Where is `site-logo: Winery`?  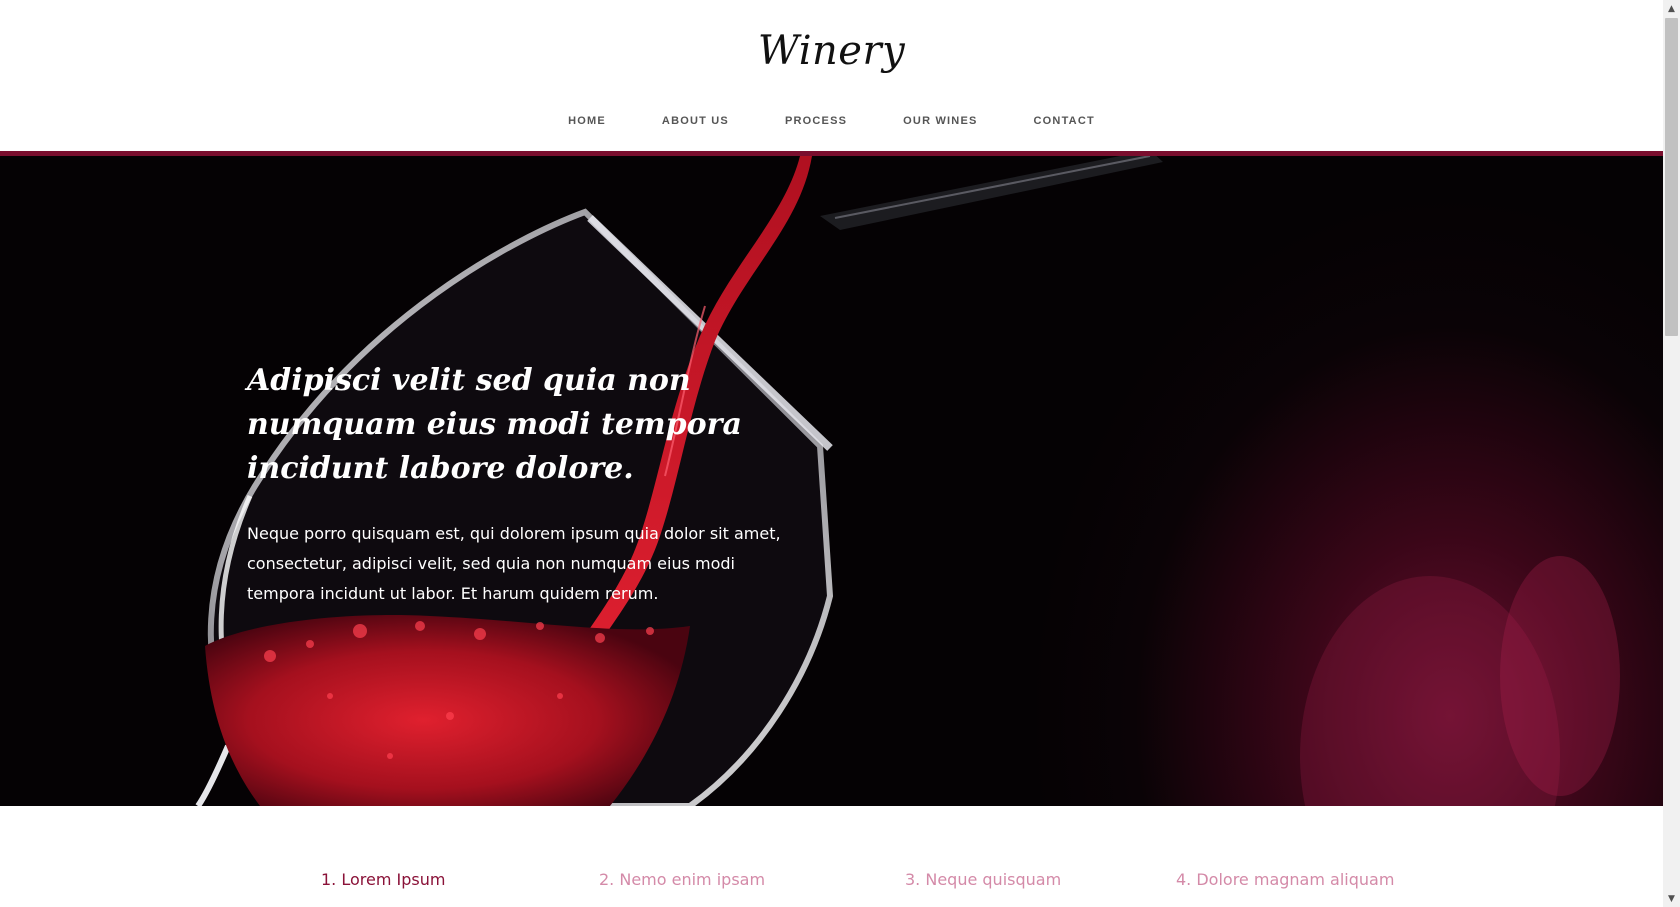
site-logo: Winery is located at coordinates (831, 51).